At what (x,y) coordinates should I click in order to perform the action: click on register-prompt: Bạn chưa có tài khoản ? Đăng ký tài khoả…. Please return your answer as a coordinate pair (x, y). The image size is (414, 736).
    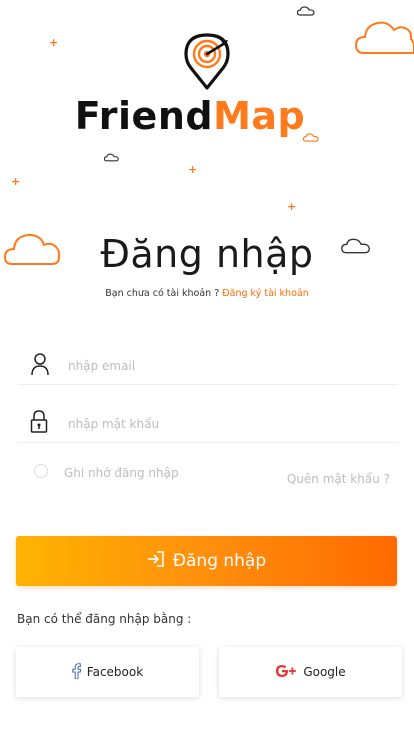
    Looking at the image, I should click on (207, 293).